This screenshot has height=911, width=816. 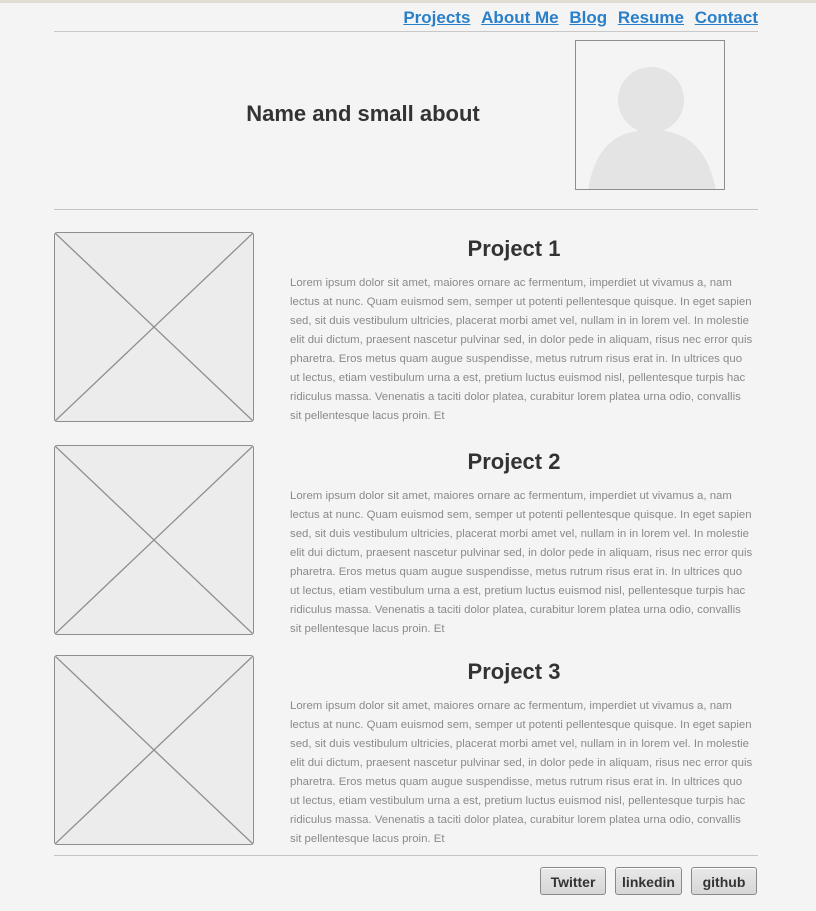 What do you see at coordinates (724, 881) in the screenshot?
I see `github-button: github` at bounding box center [724, 881].